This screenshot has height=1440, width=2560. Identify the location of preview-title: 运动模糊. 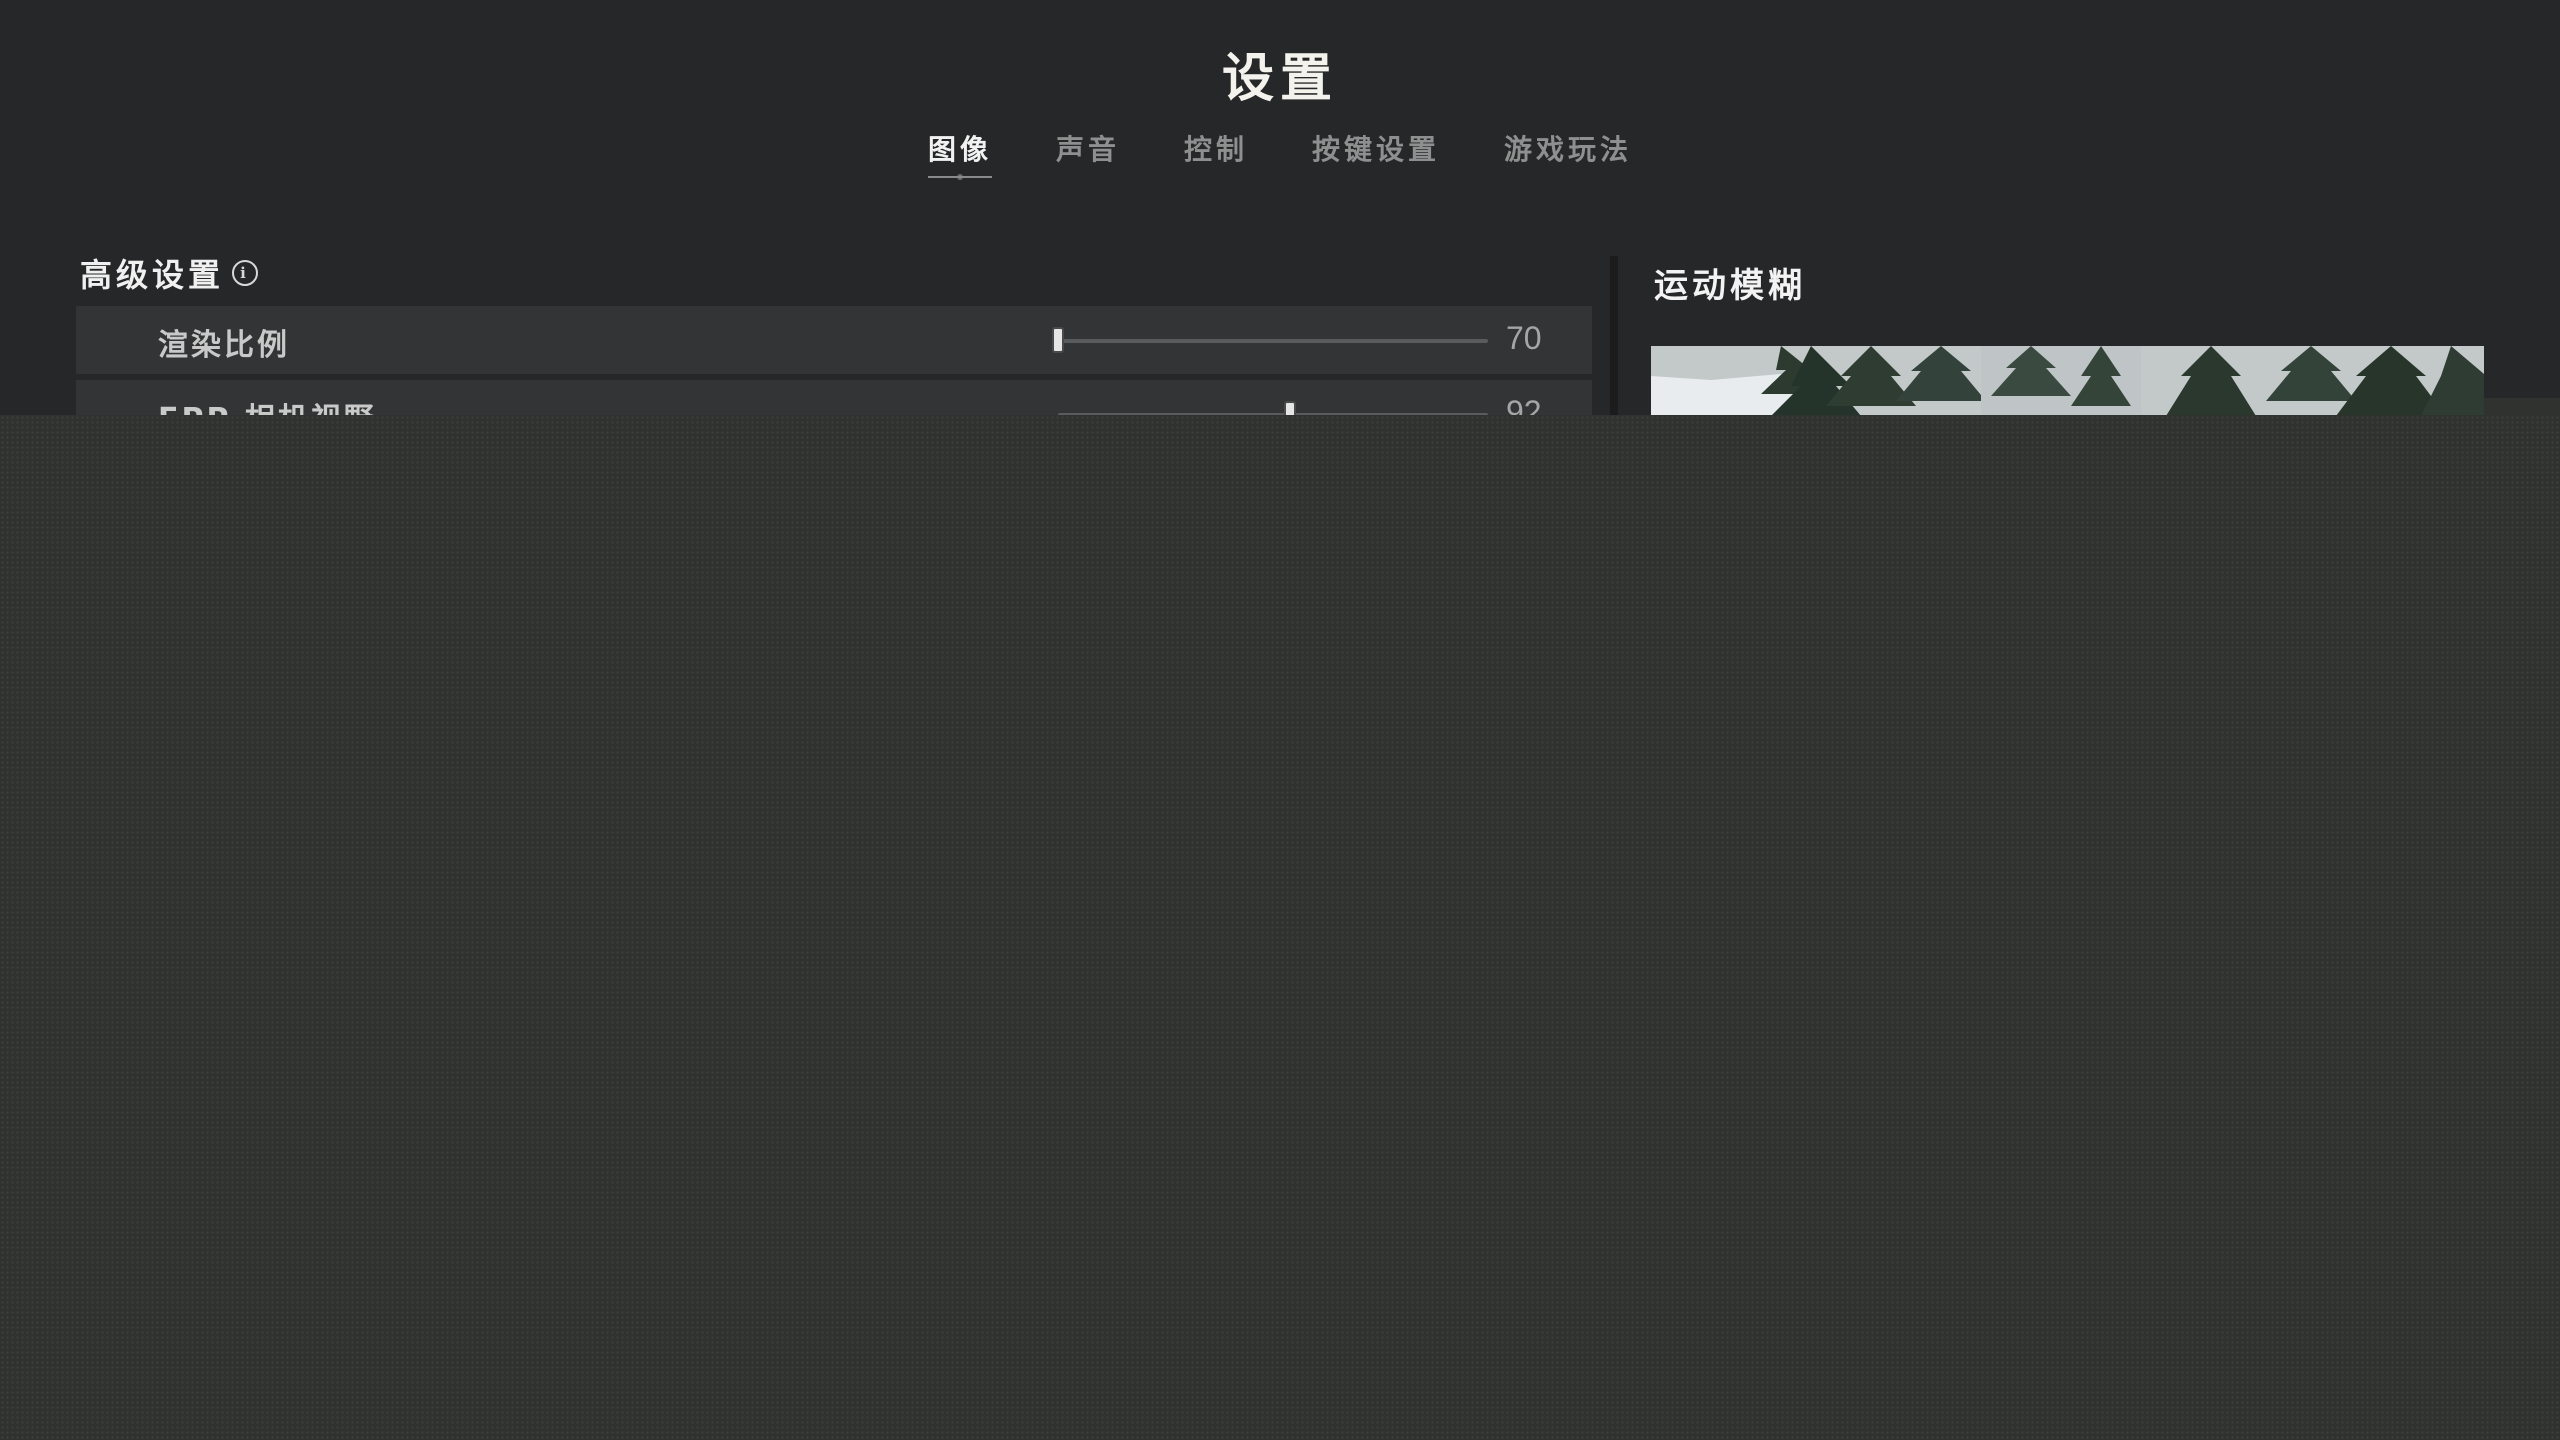
(1730, 286).